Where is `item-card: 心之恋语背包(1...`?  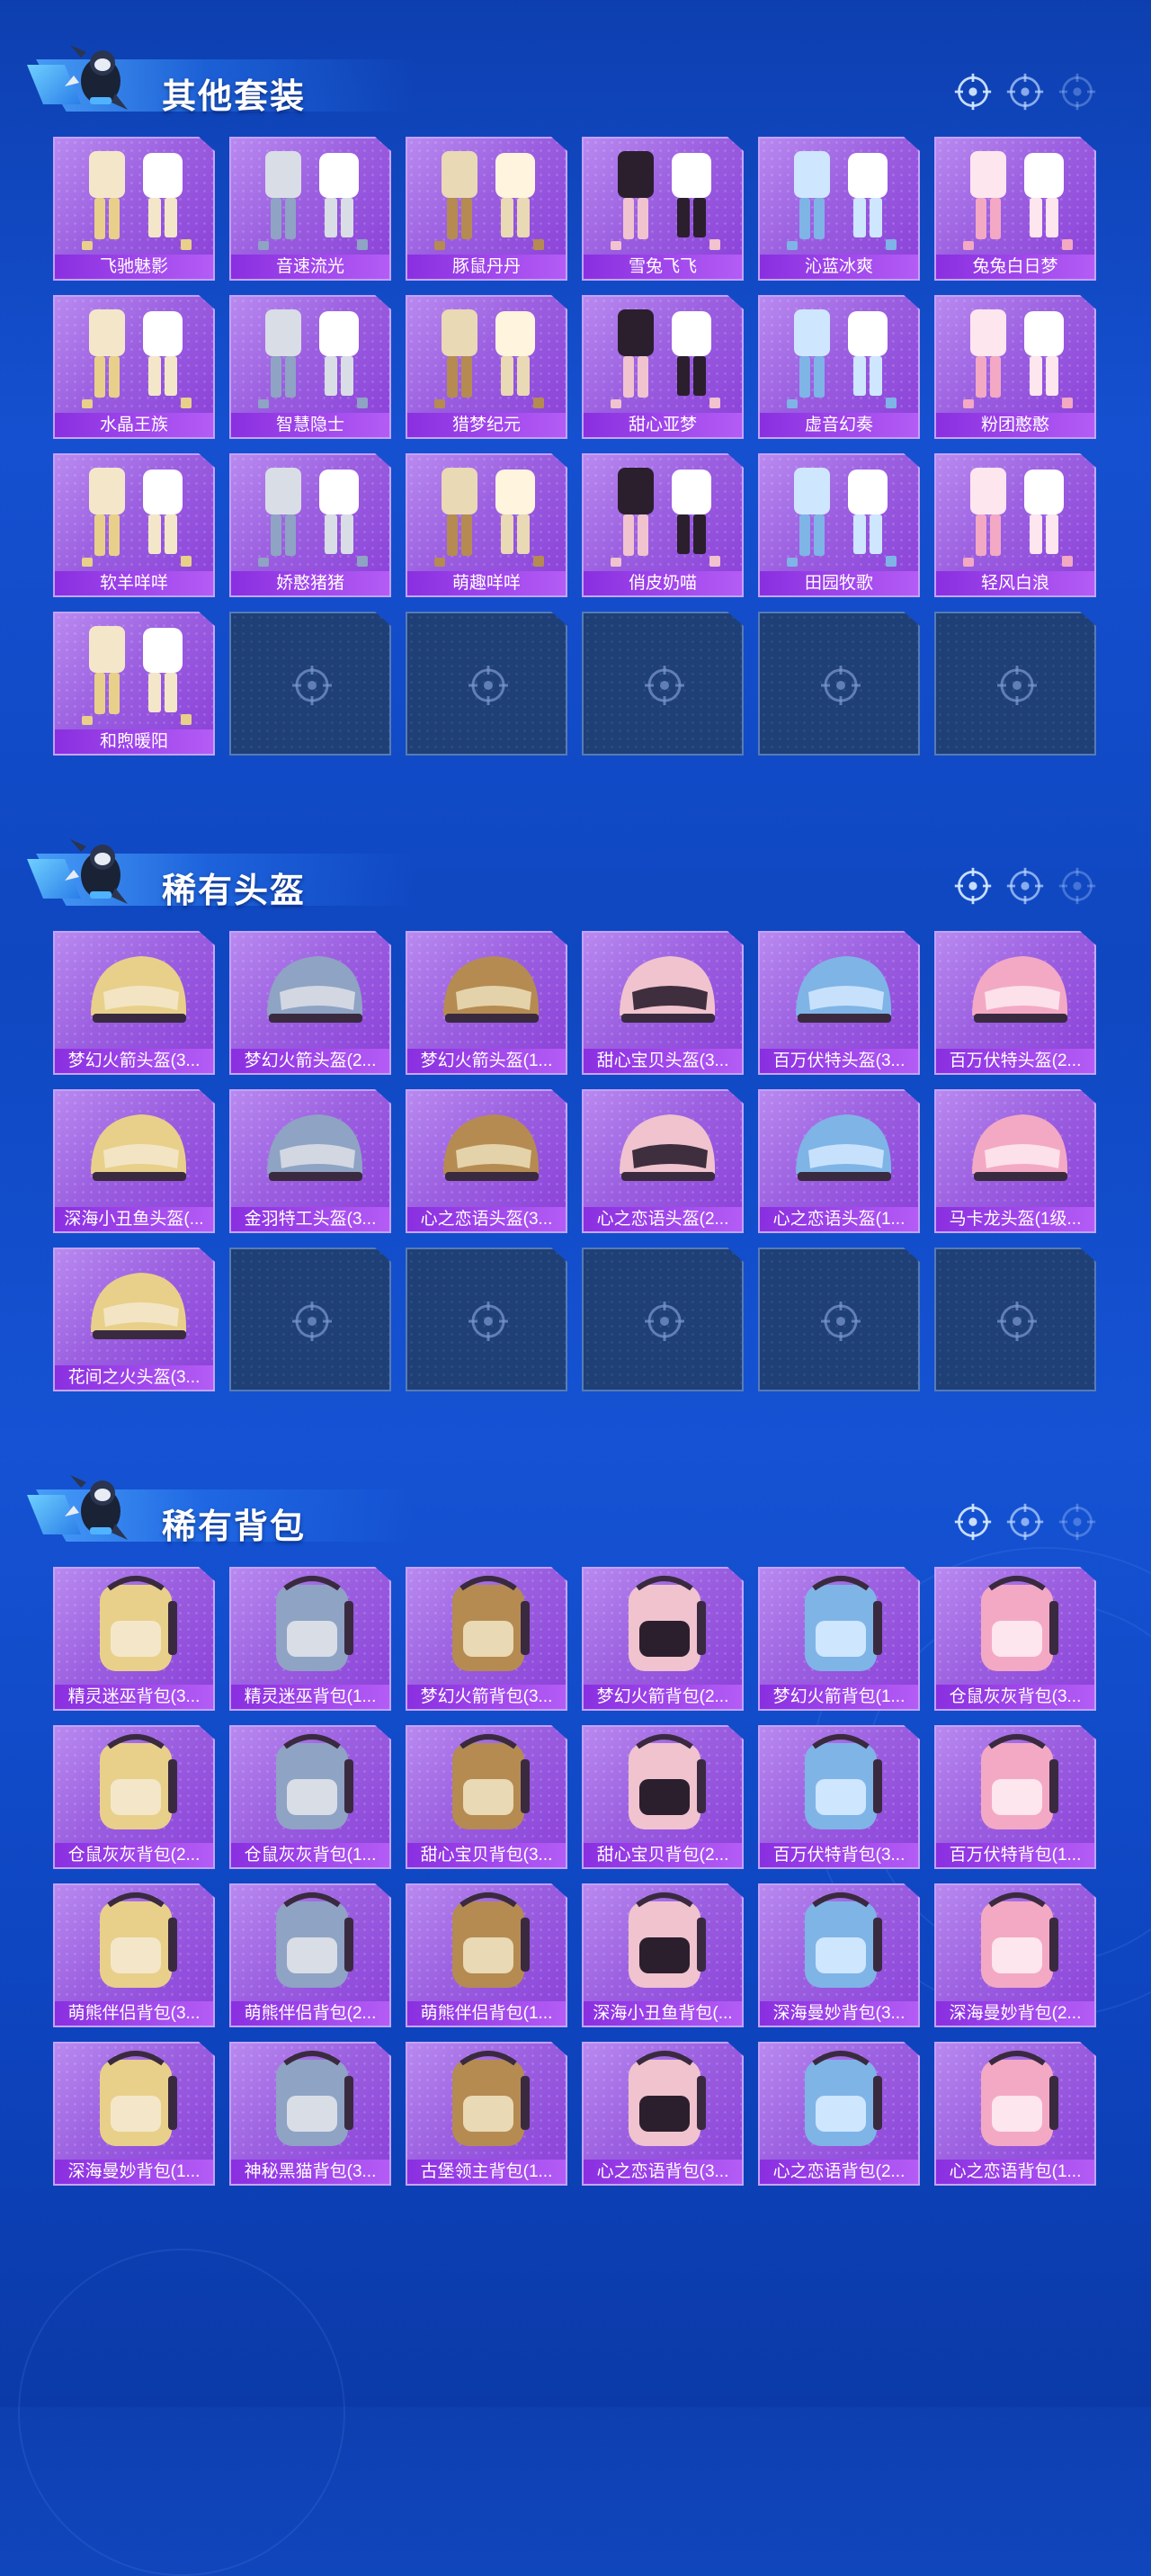
item-card: 心之恋语背包(1... is located at coordinates (1015, 2114).